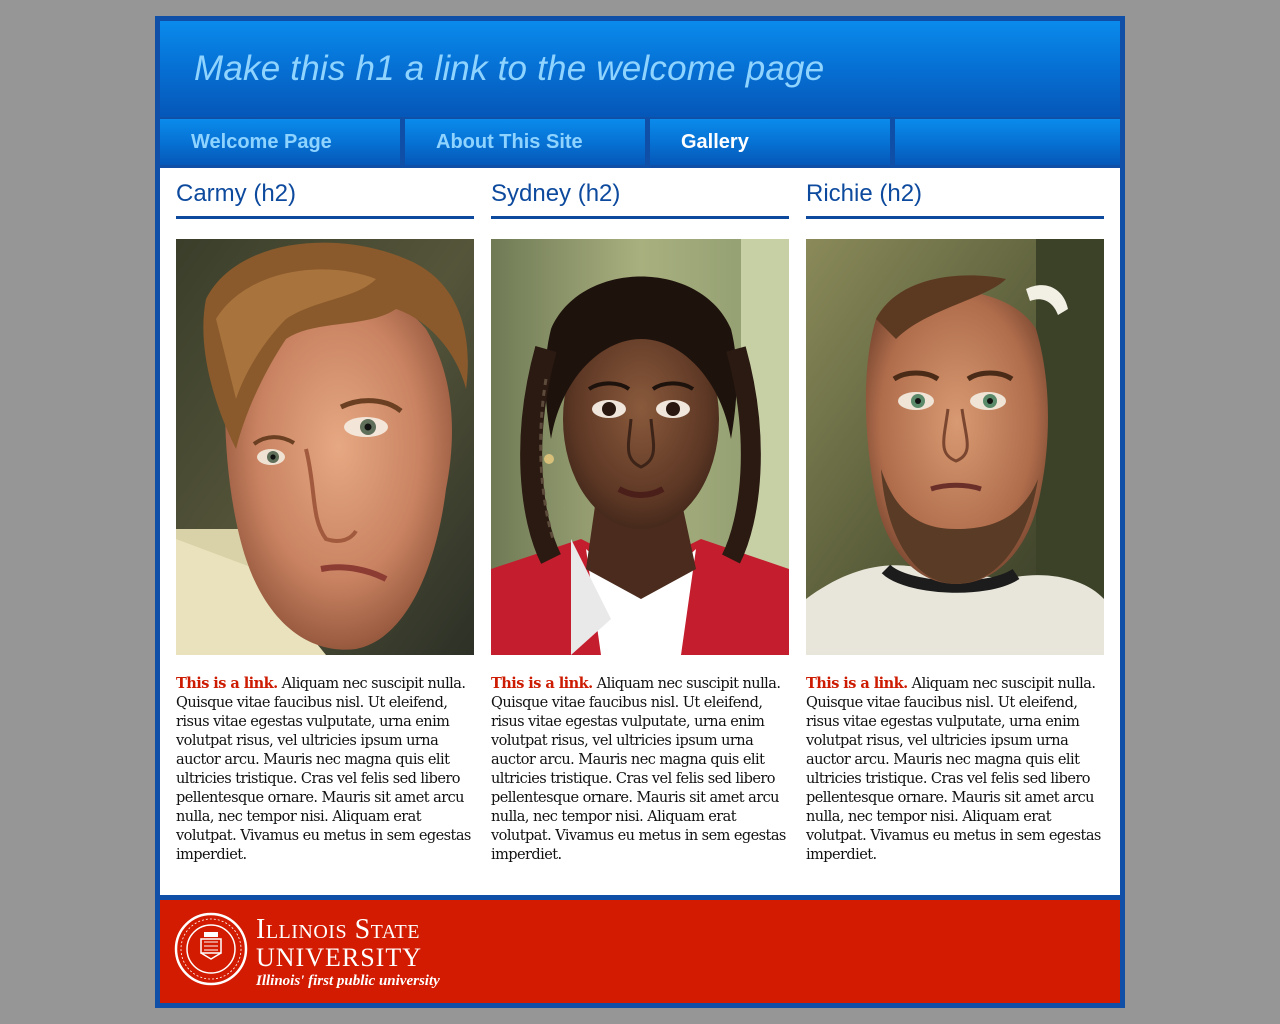 This screenshot has height=1024, width=1280. What do you see at coordinates (1007, 142) in the screenshot?
I see `nav-item-empty` at bounding box center [1007, 142].